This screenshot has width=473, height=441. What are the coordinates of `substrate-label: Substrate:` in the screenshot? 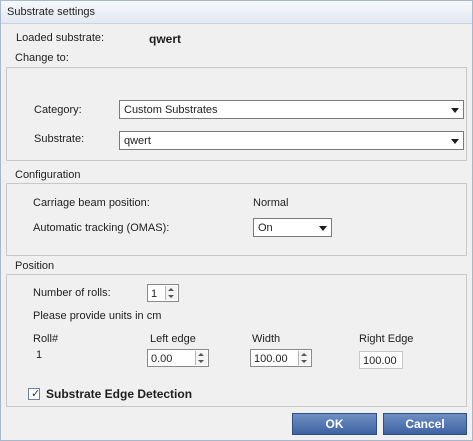 It's located at (59, 139).